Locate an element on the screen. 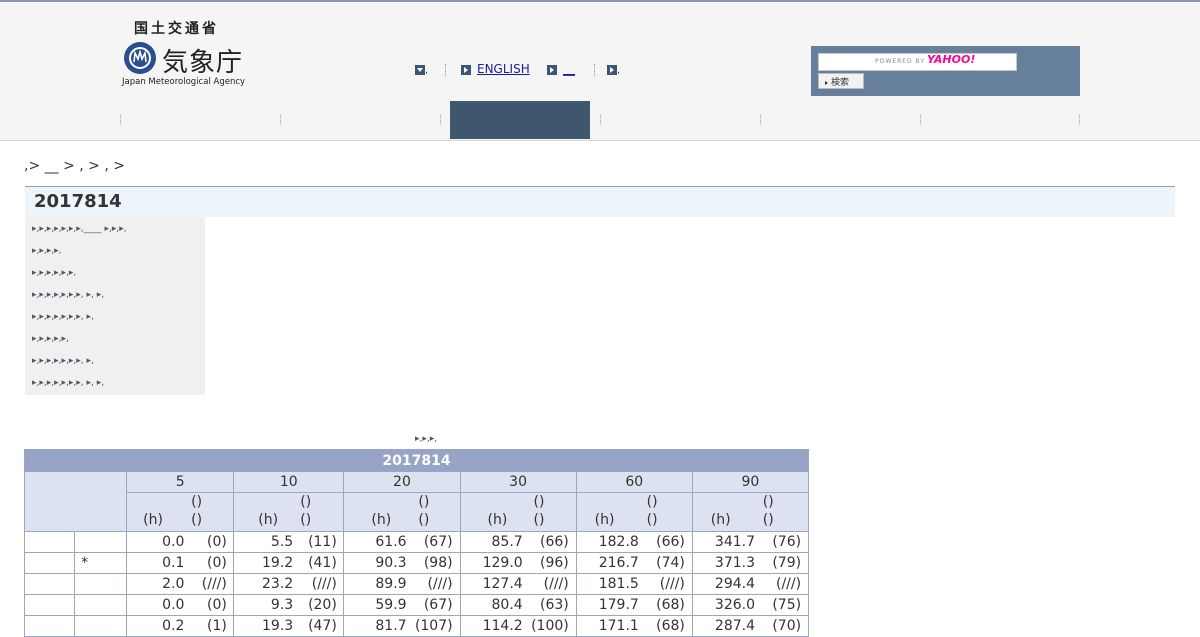  rank-value: (1) is located at coordinates (217, 626).